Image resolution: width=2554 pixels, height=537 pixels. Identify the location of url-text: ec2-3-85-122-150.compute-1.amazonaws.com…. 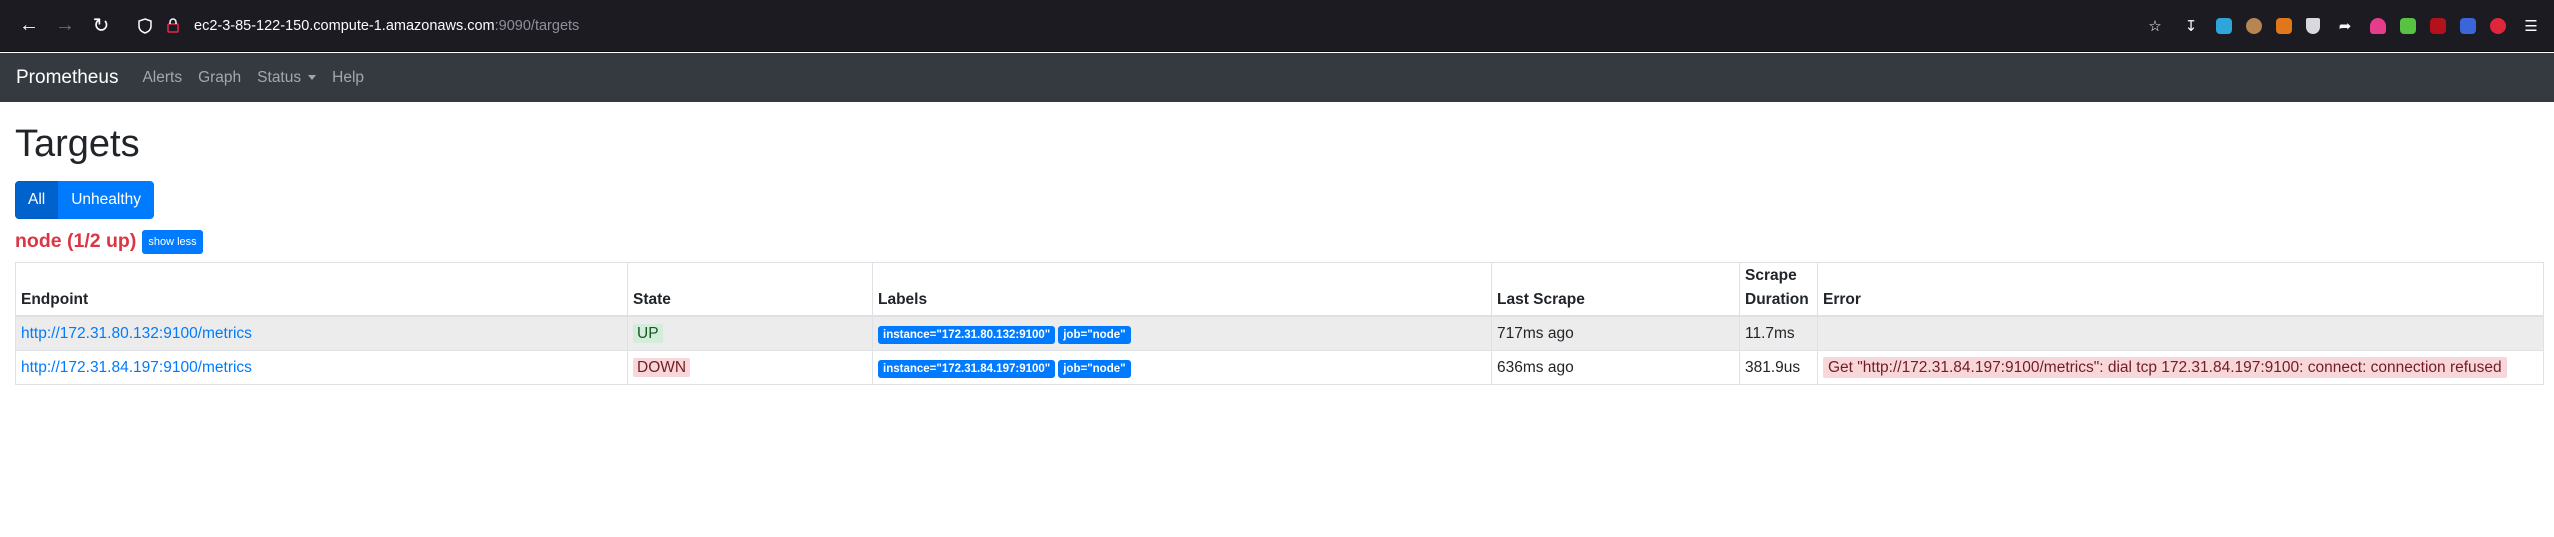
(386, 26).